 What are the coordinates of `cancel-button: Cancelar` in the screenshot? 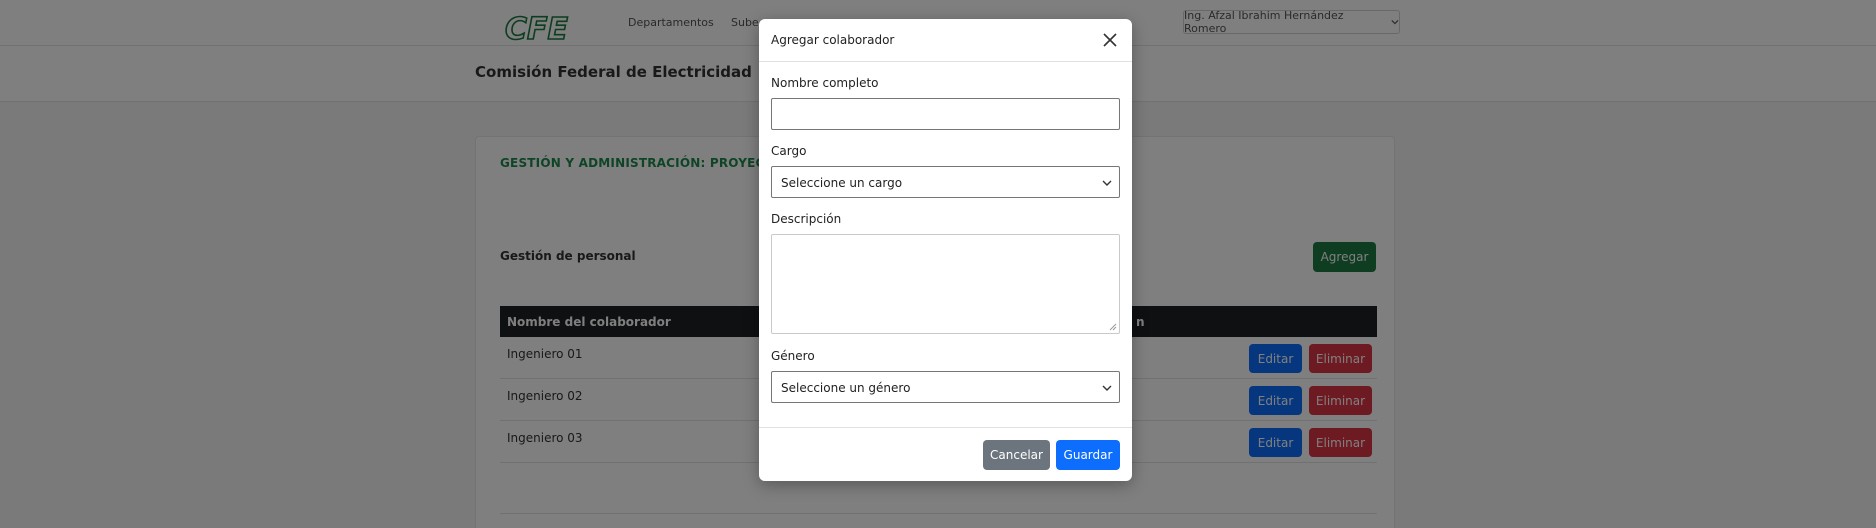 It's located at (1016, 455).